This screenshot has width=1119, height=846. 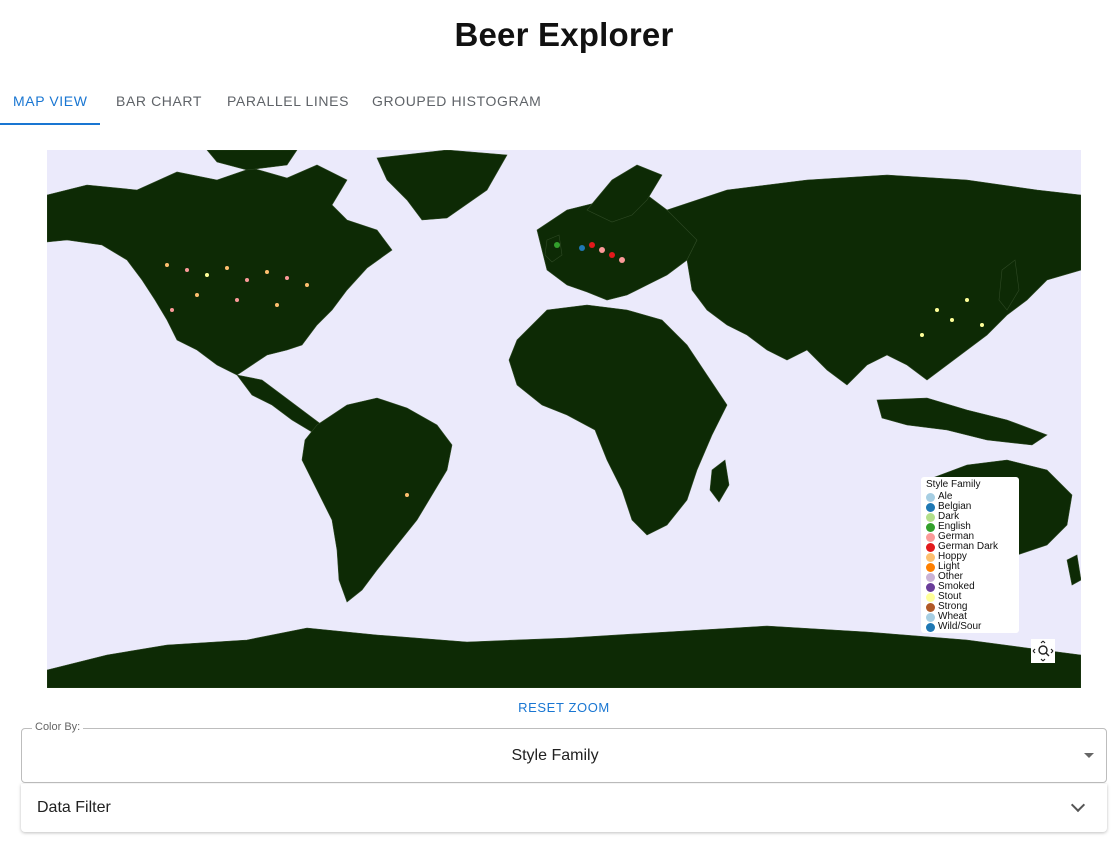 I want to click on color-by-value: Style Family, so click(x=555, y=755).